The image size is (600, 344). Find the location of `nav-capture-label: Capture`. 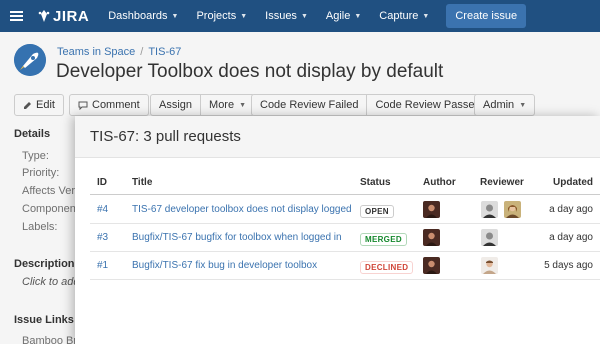

nav-capture-label: Capture is located at coordinates (399, 16).